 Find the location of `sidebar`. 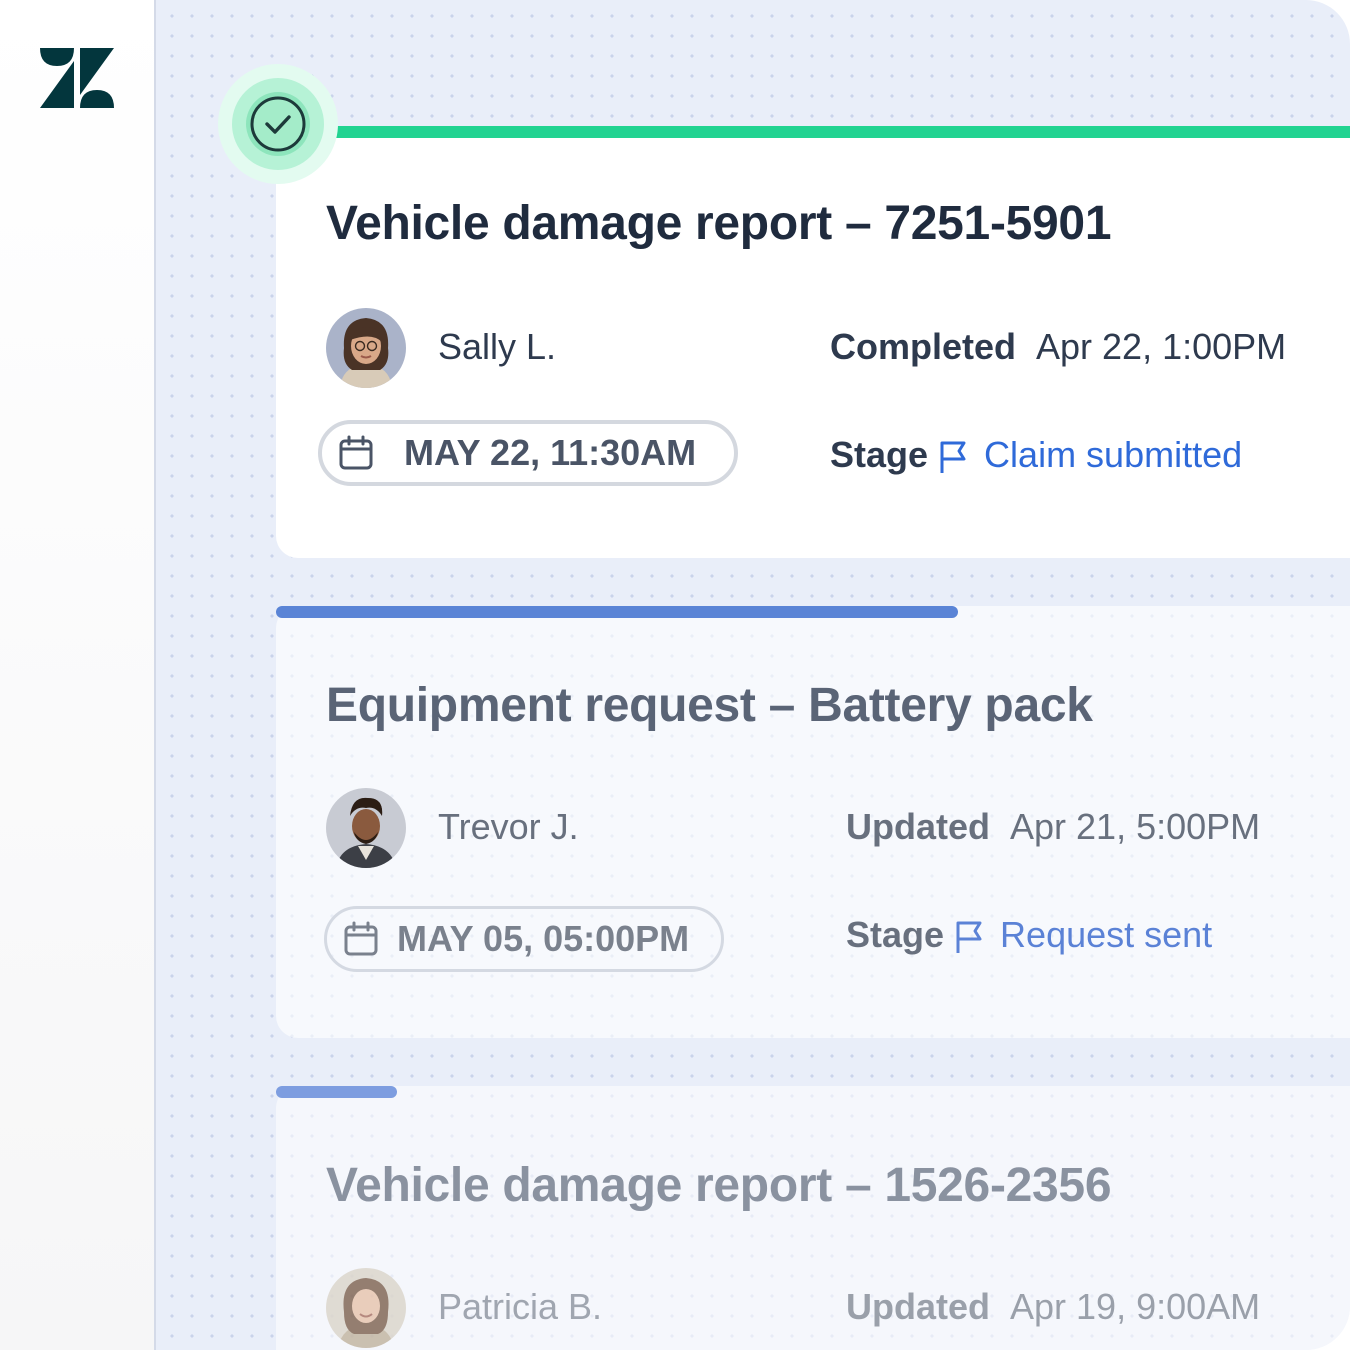

sidebar is located at coordinates (78, 675).